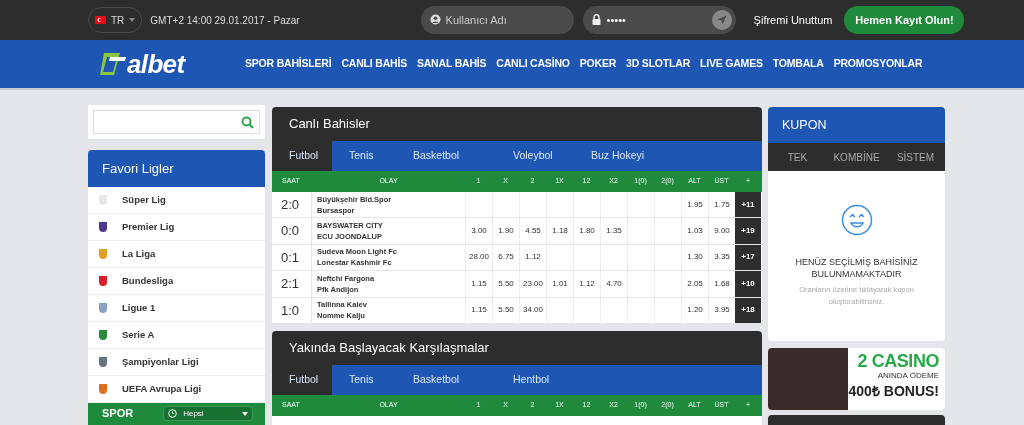 The image size is (1024, 425). I want to click on banner-headline: 2 CASINO, so click(898, 361).